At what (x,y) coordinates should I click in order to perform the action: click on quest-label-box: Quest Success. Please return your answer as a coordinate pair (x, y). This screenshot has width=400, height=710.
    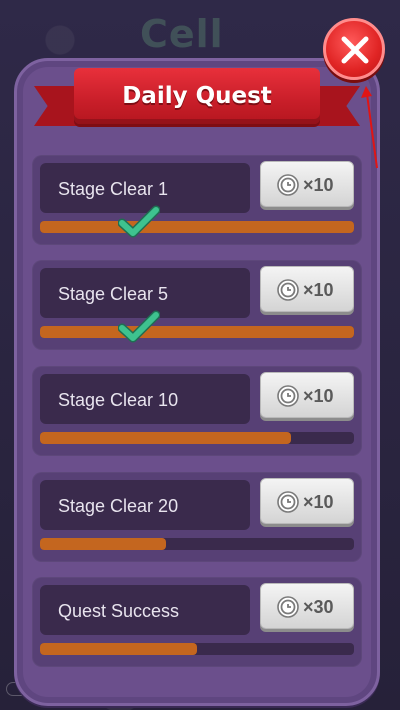
    Looking at the image, I should click on (145, 610).